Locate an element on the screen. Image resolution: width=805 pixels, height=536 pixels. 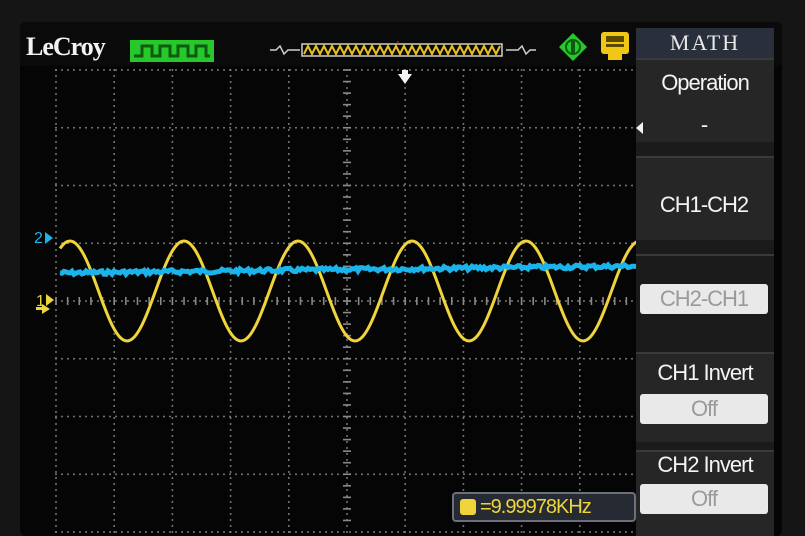
ch1-invert-block: CH1 Invert Off is located at coordinates (705, 397).